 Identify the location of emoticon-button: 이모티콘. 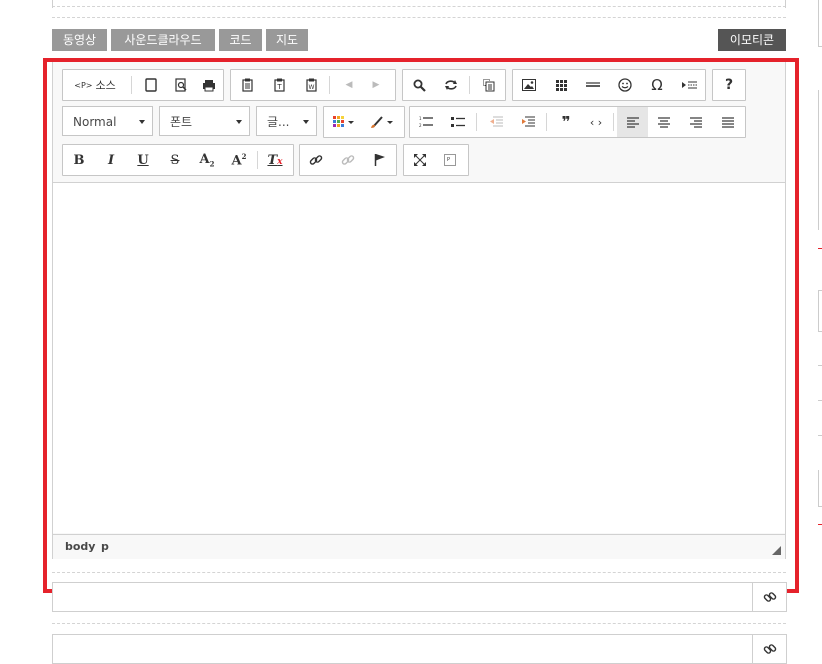
(752, 40).